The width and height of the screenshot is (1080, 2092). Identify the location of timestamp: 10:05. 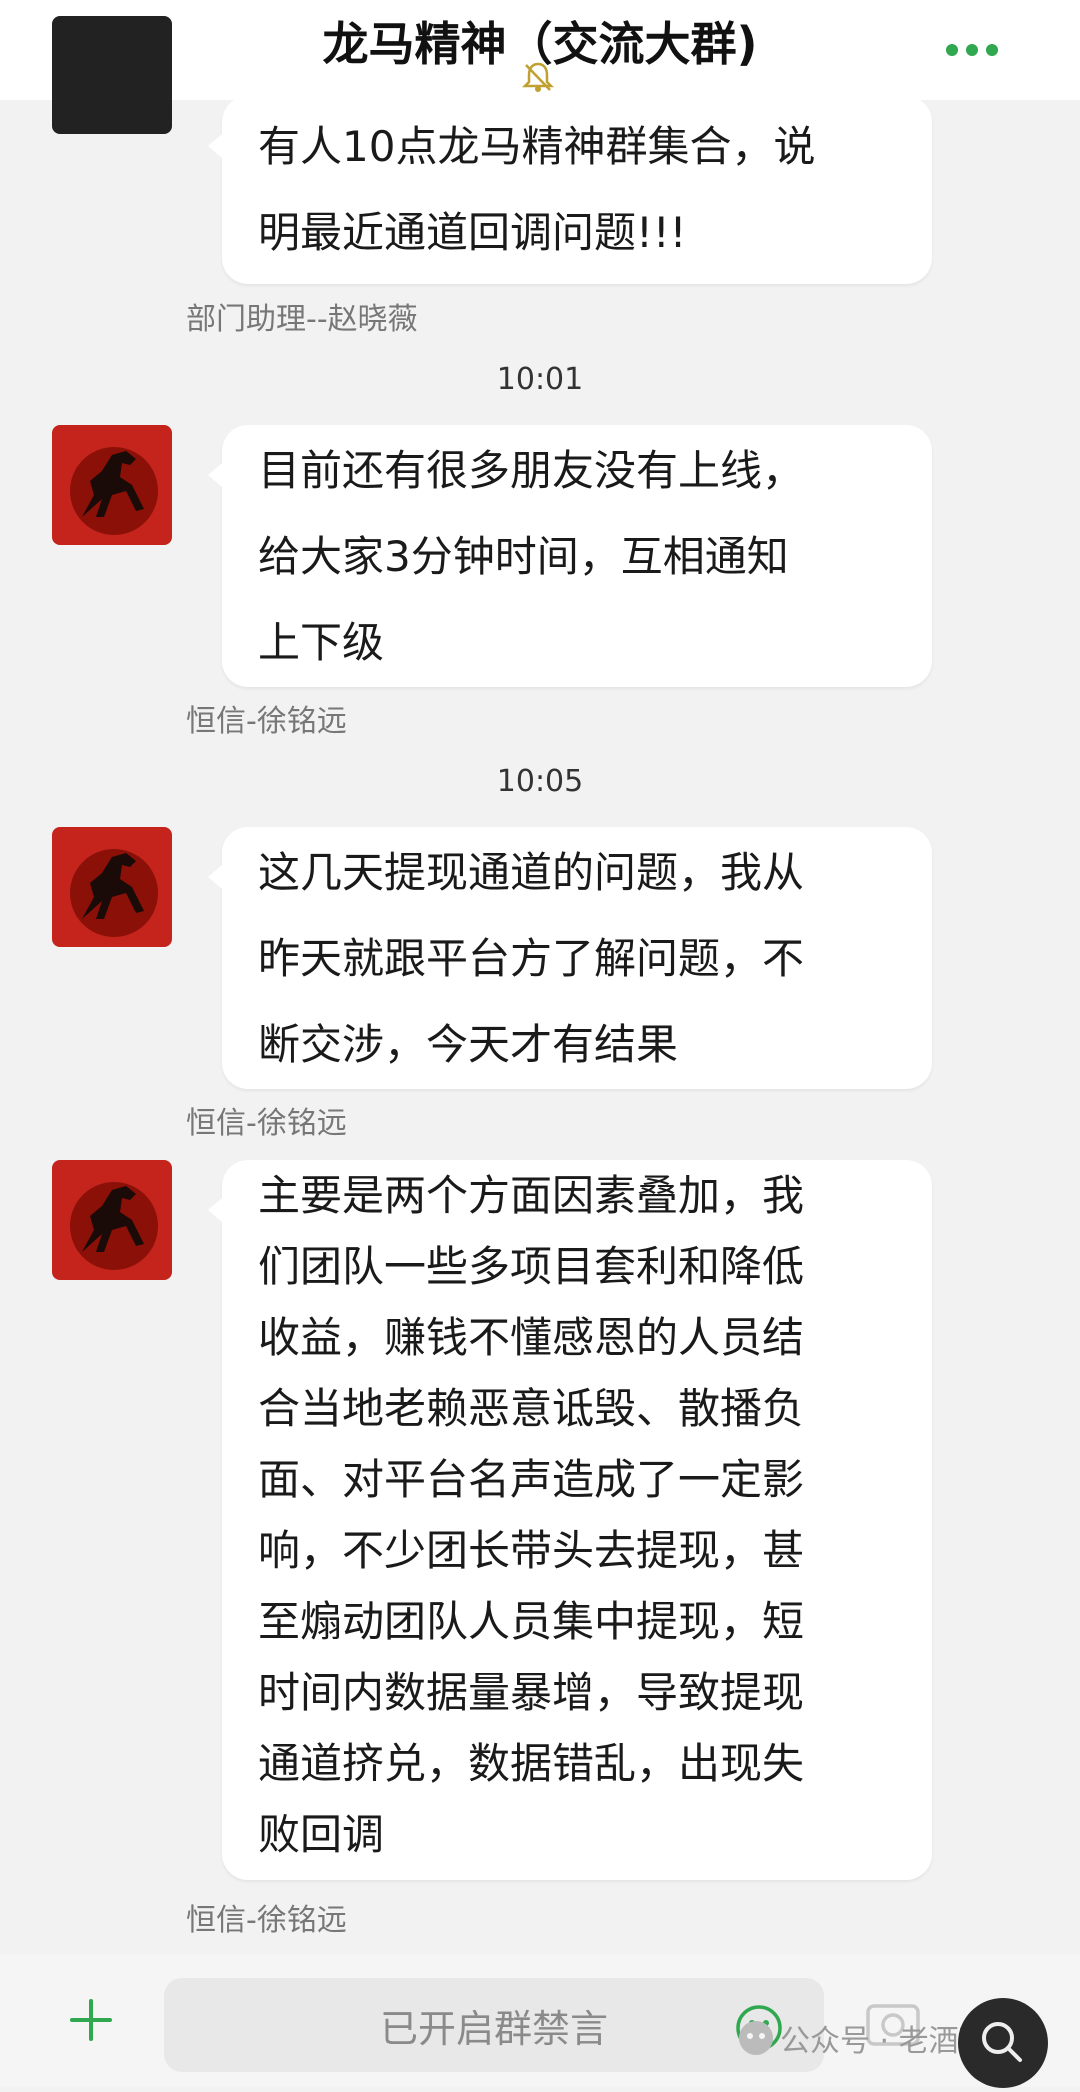
(540, 781).